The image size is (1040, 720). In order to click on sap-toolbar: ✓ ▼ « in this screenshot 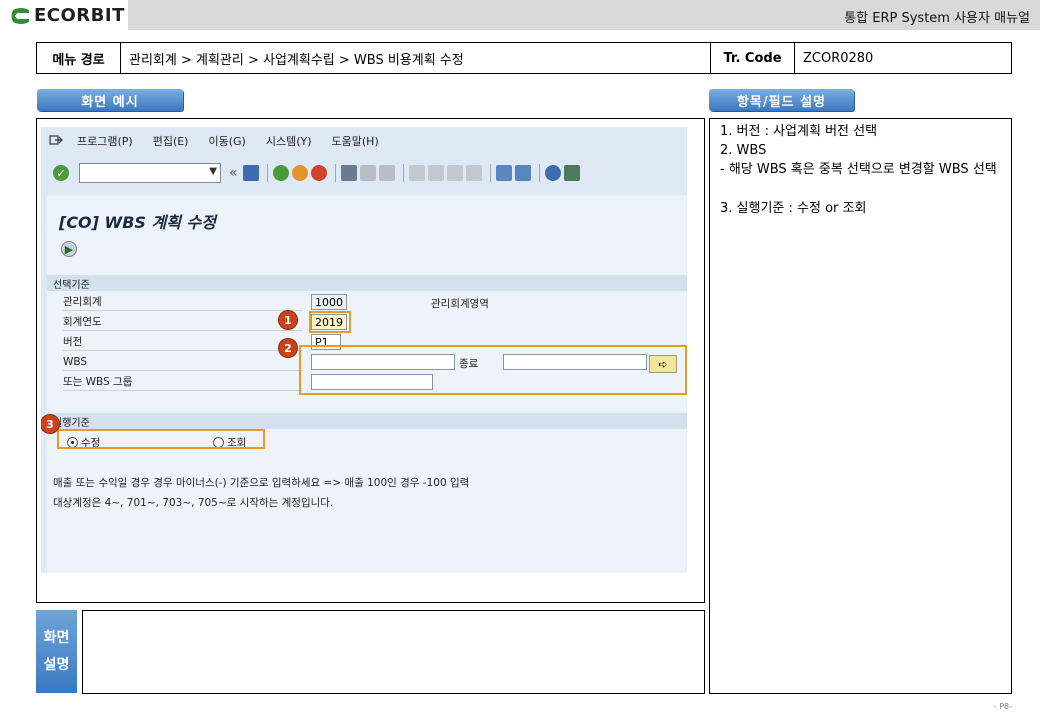, I will do `click(364, 173)`.